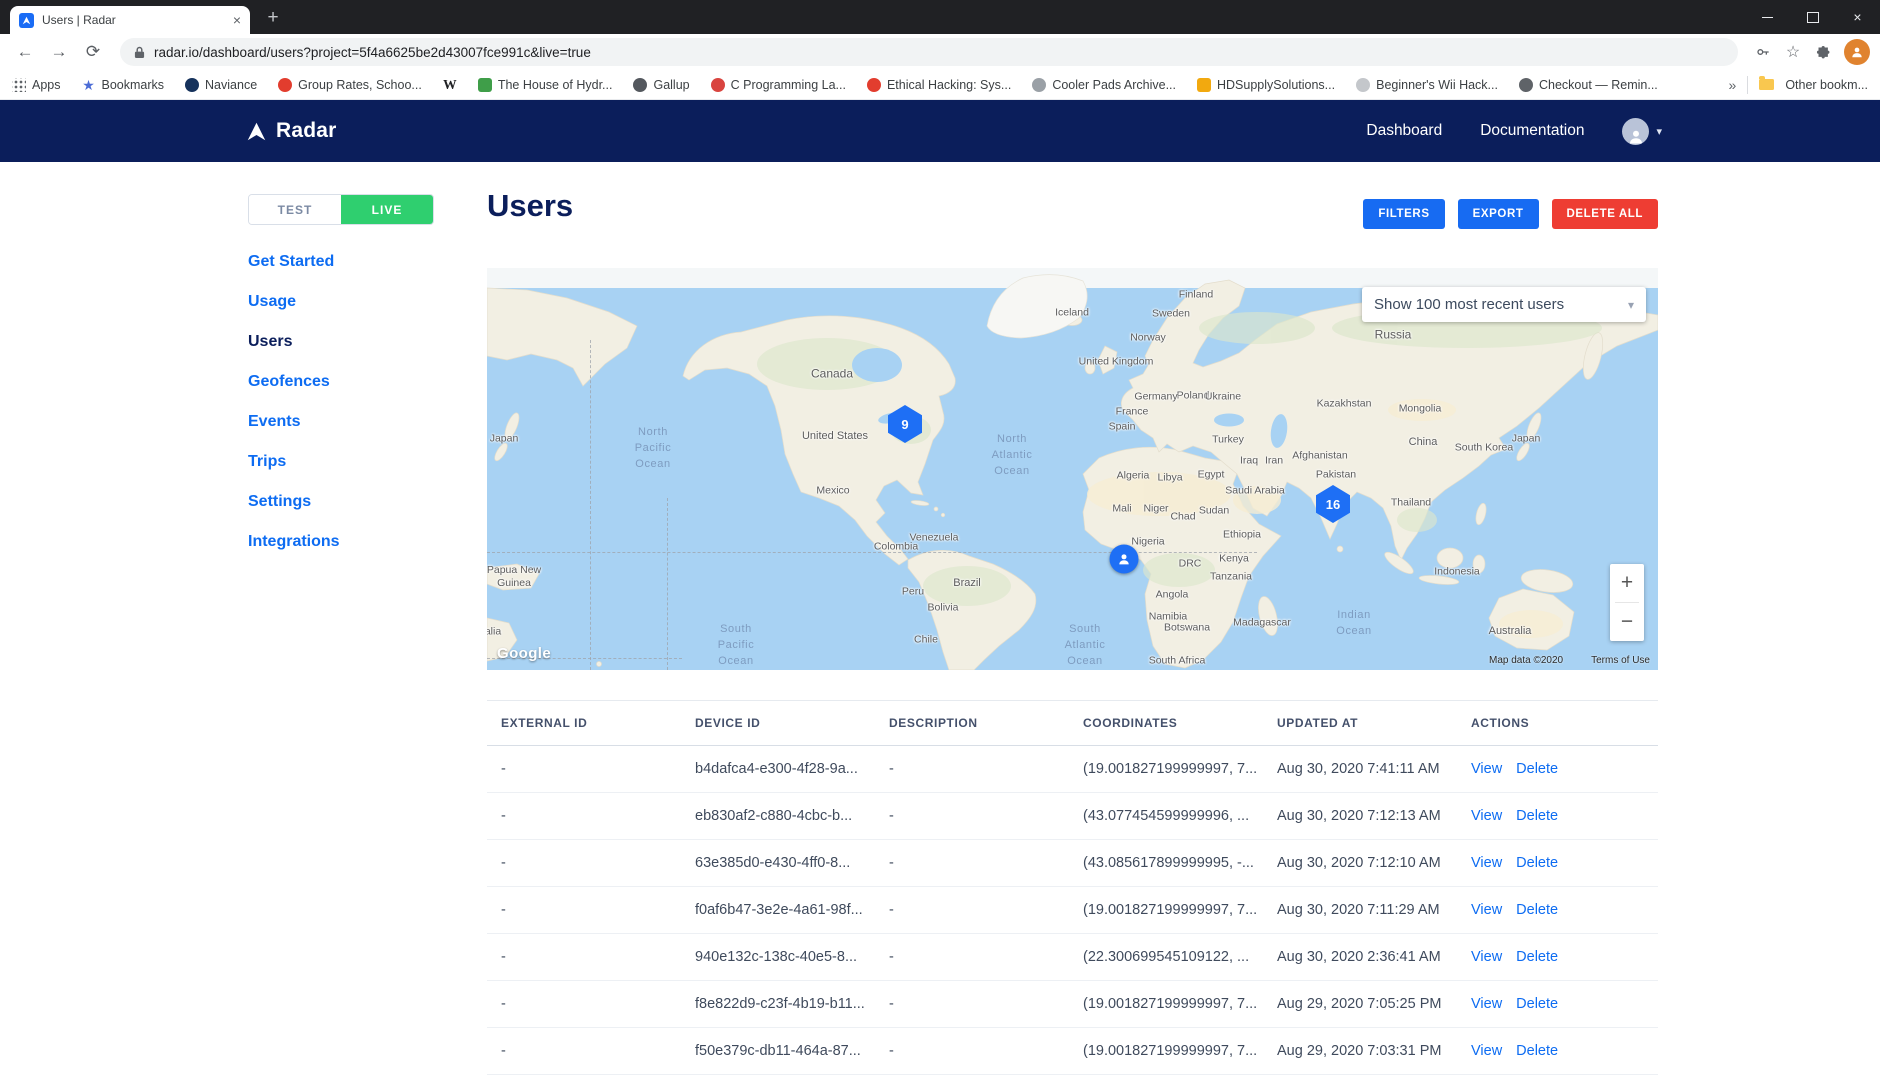 The width and height of the screenshot is (1880, 1075). Describe the element at coordinates (1767, 17) in the screenshot. I see `minimize-icon` at that location.